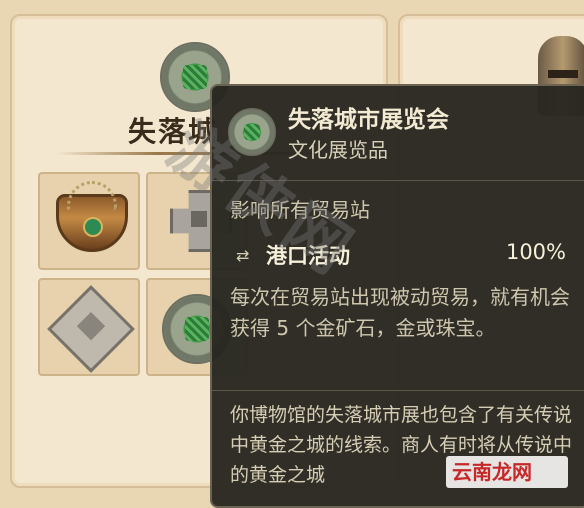 The height and width of the screenshot is (508, 584). I want to click on effect-name: 港口活动, so click(308, 256).